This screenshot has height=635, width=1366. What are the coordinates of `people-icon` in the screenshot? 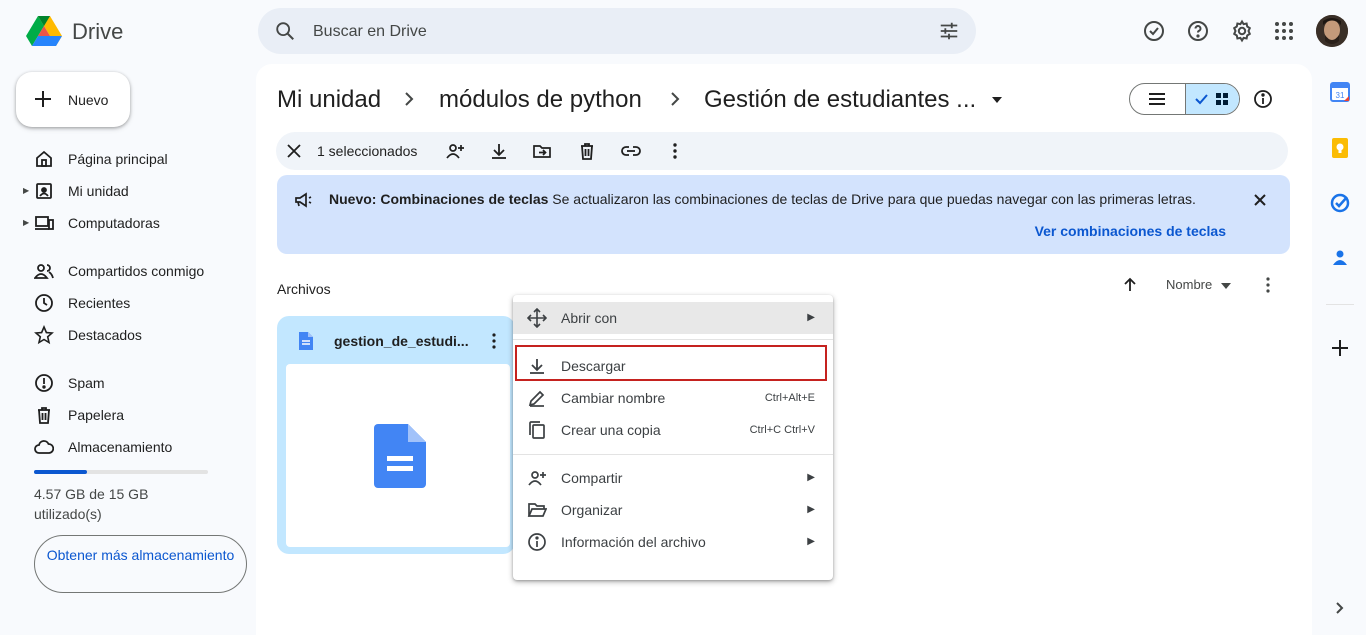 It's located at (44, 271).